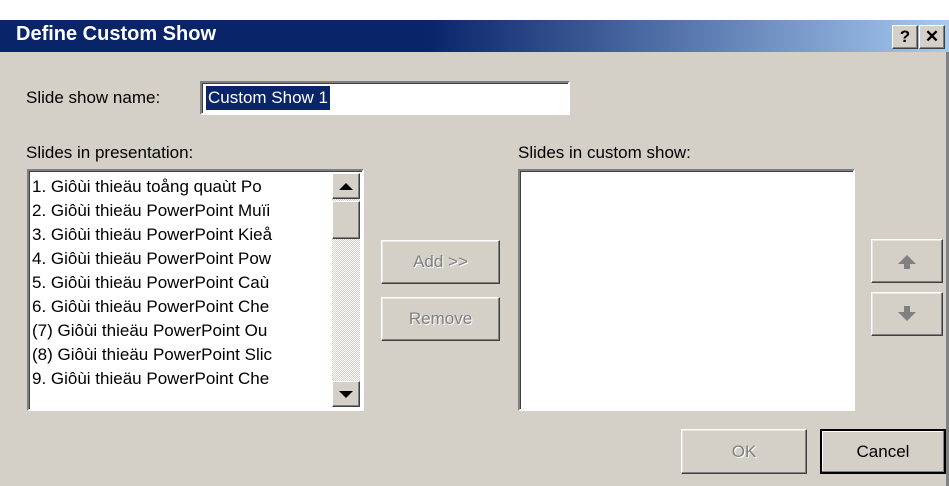 This screenshot has height=486, width=949. I want to click on slide-list-item: 4. Giôùi thieäu PowerPoint Pow, so click(182, 259).